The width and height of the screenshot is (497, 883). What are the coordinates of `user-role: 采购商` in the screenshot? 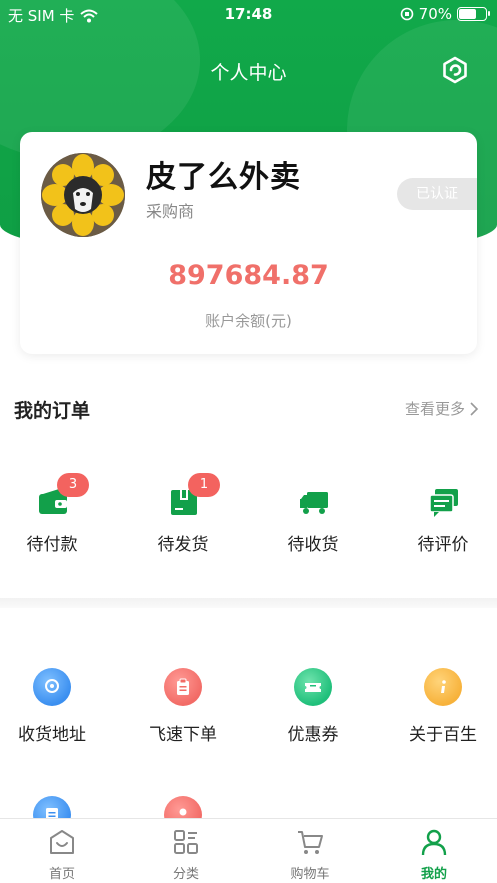 It's located at (170, 211).